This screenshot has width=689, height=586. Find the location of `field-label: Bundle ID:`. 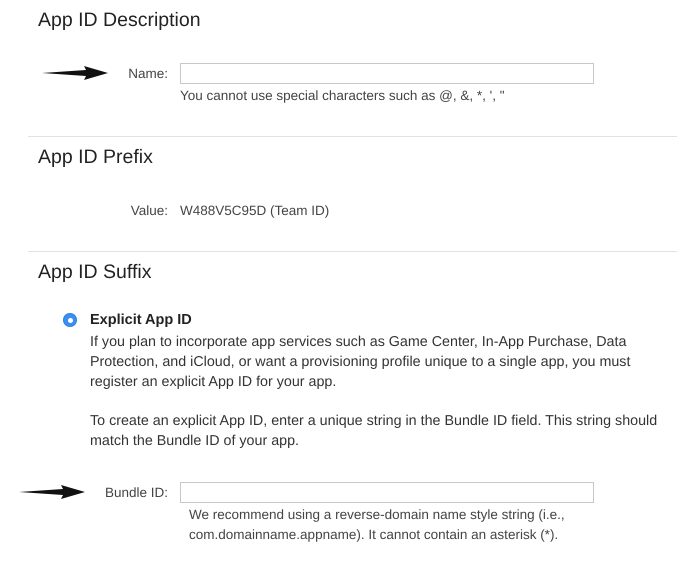

field-label: Bundle ID: is located at coordinates (136, 492).